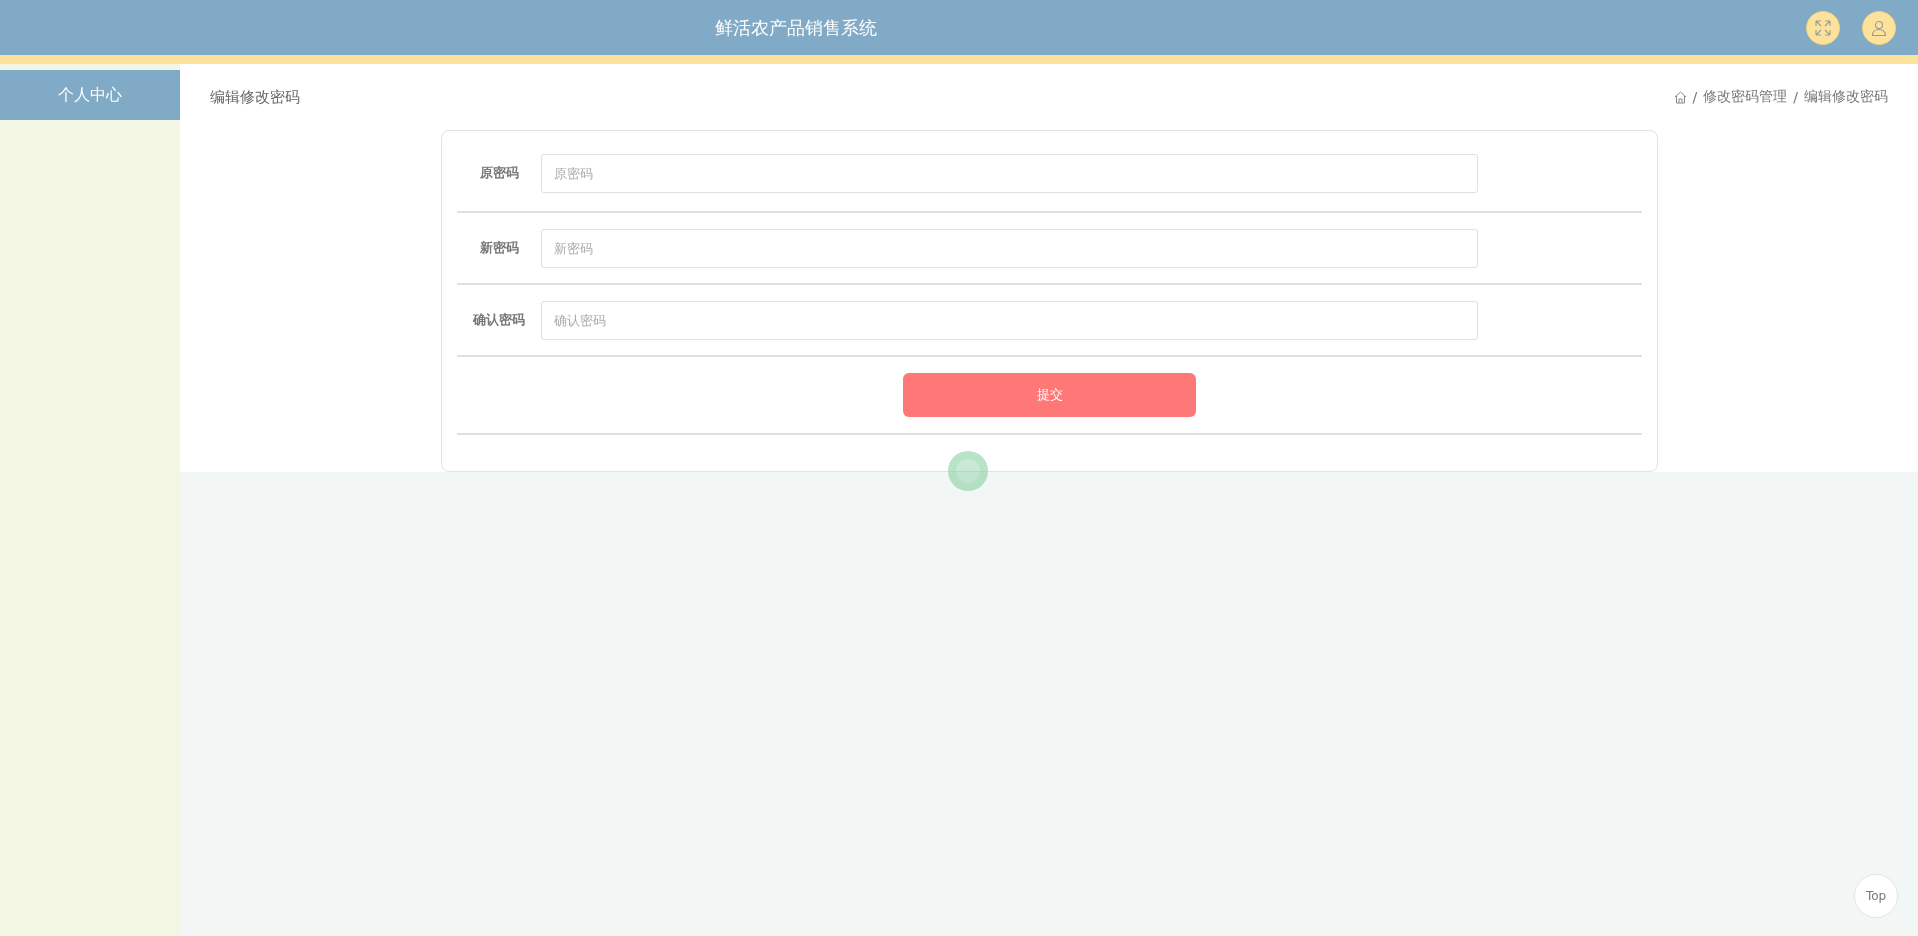  I want to click on breadcrumb-item: 编辑修改密码, so click(1846, 97).